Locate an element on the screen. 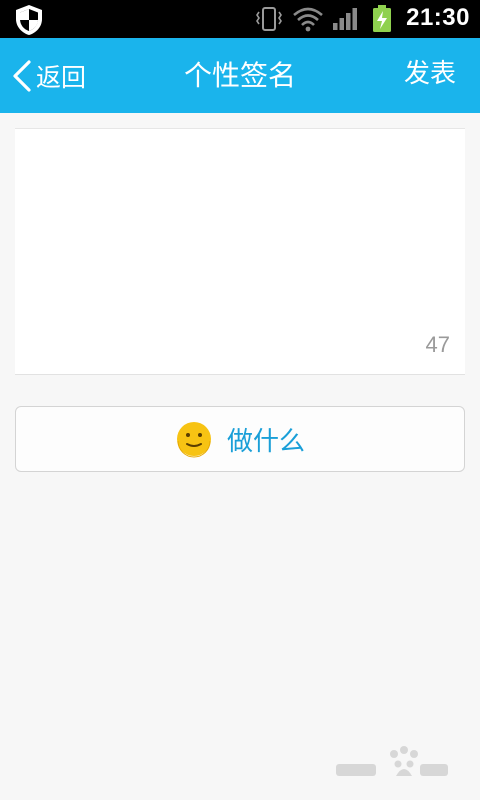 This screenshot has width=480, height=800. wifi-icon is located at coordinates (308, 19).